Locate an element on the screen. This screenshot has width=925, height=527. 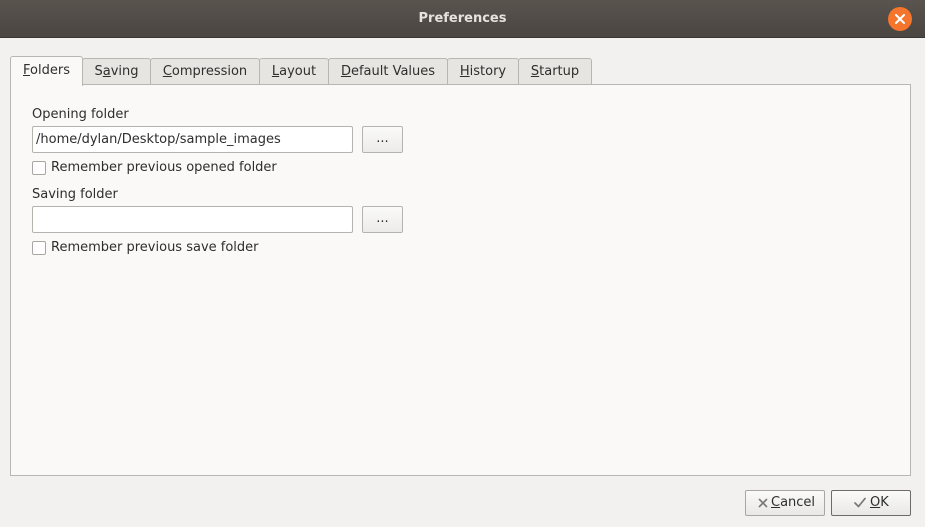
cancel-button: Cancel is located at coordinates (785, 503).